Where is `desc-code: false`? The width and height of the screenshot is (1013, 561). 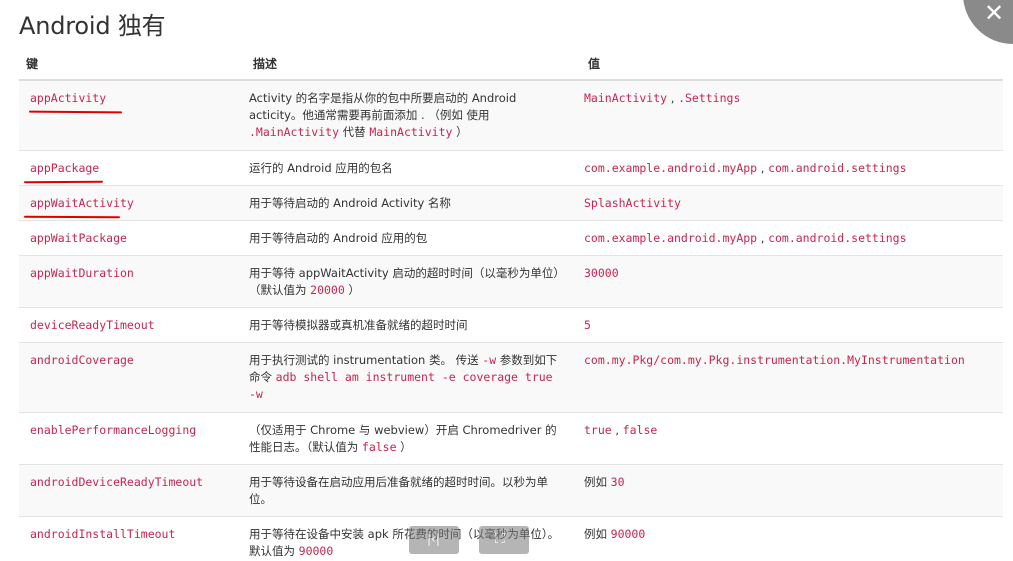 desc-code: false is located at coordinates (379, 446).